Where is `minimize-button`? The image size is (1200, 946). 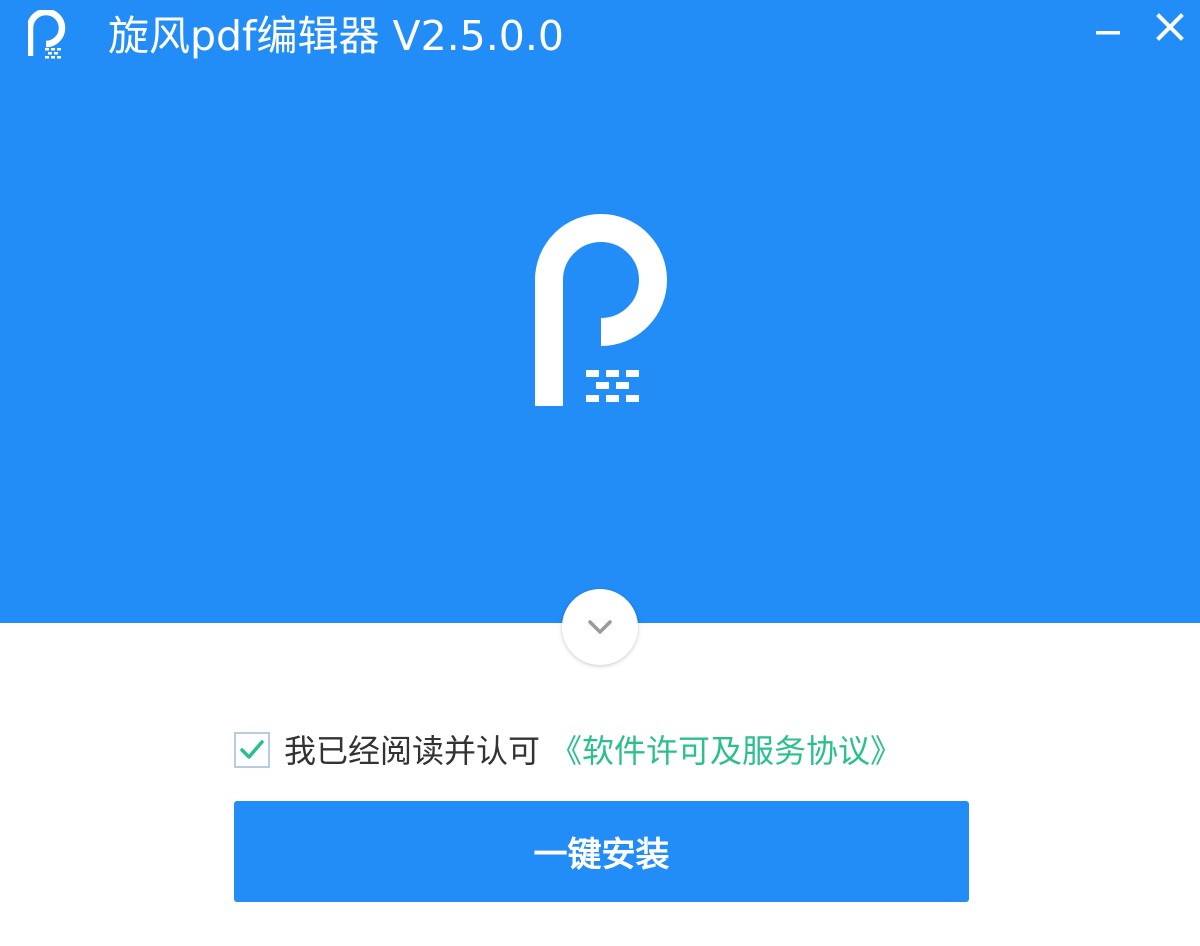 minimize-button is located at coordinates (1108, 32).